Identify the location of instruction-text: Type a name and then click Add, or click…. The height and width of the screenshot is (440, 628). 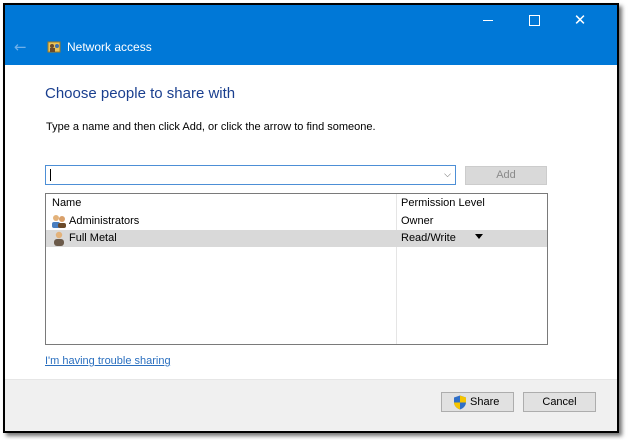
(211, 127).